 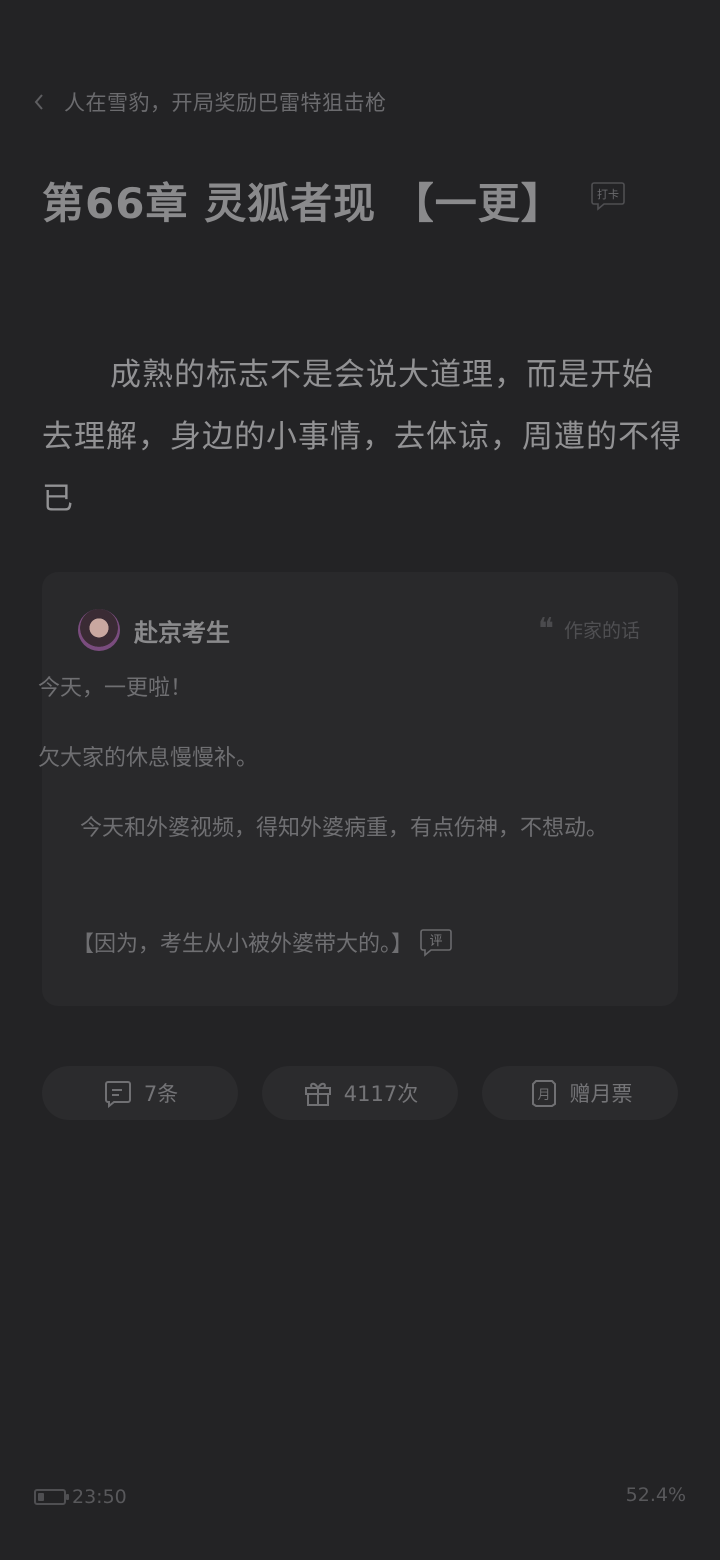 I want to click on comment-icon, so click(x=117, y=1095).